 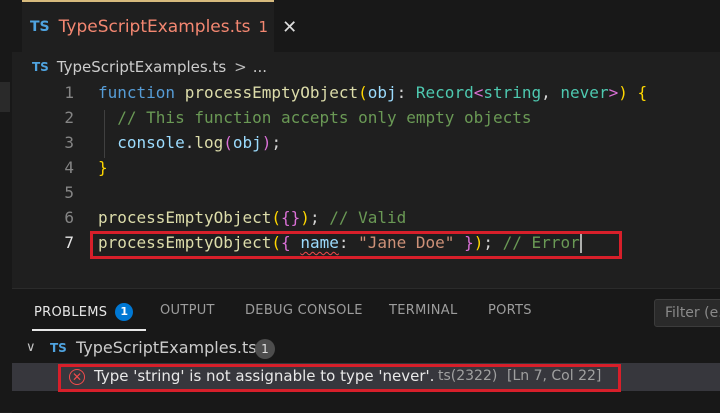 What do you see at coordinates (69, 142) in the screenshot?
I see `line-number: 3` at bounding box center [69, 142].